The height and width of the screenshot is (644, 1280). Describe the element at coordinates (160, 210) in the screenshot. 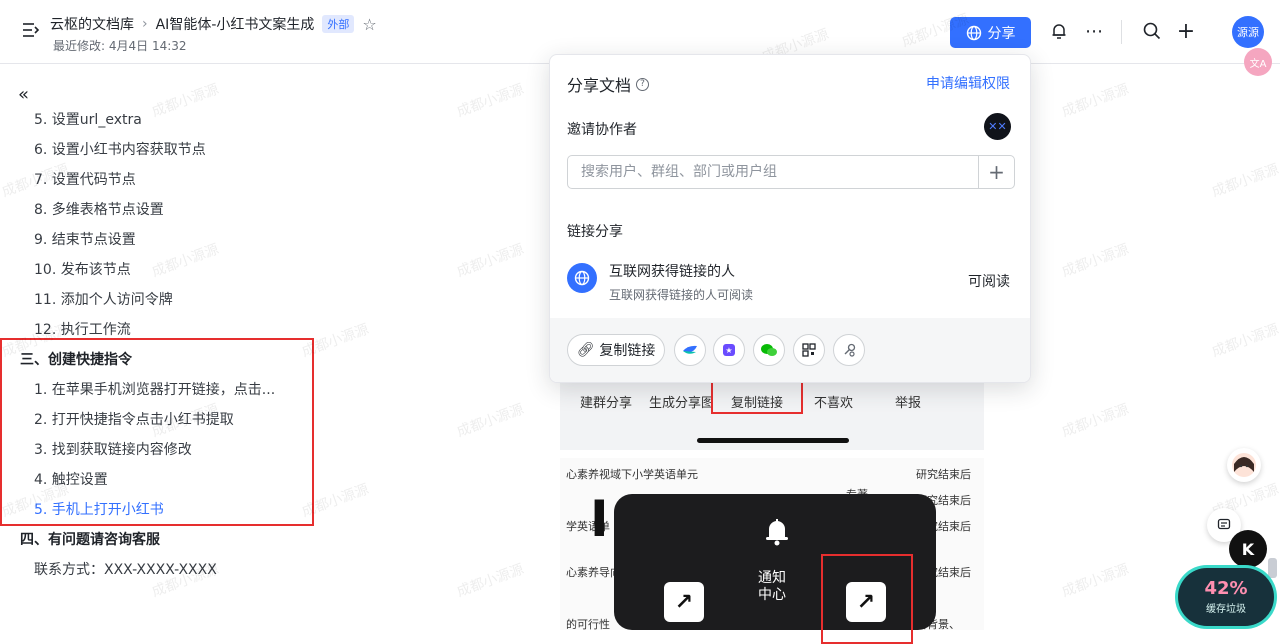

I see `toc-item: 8. 多维表格节点设置` at that location.